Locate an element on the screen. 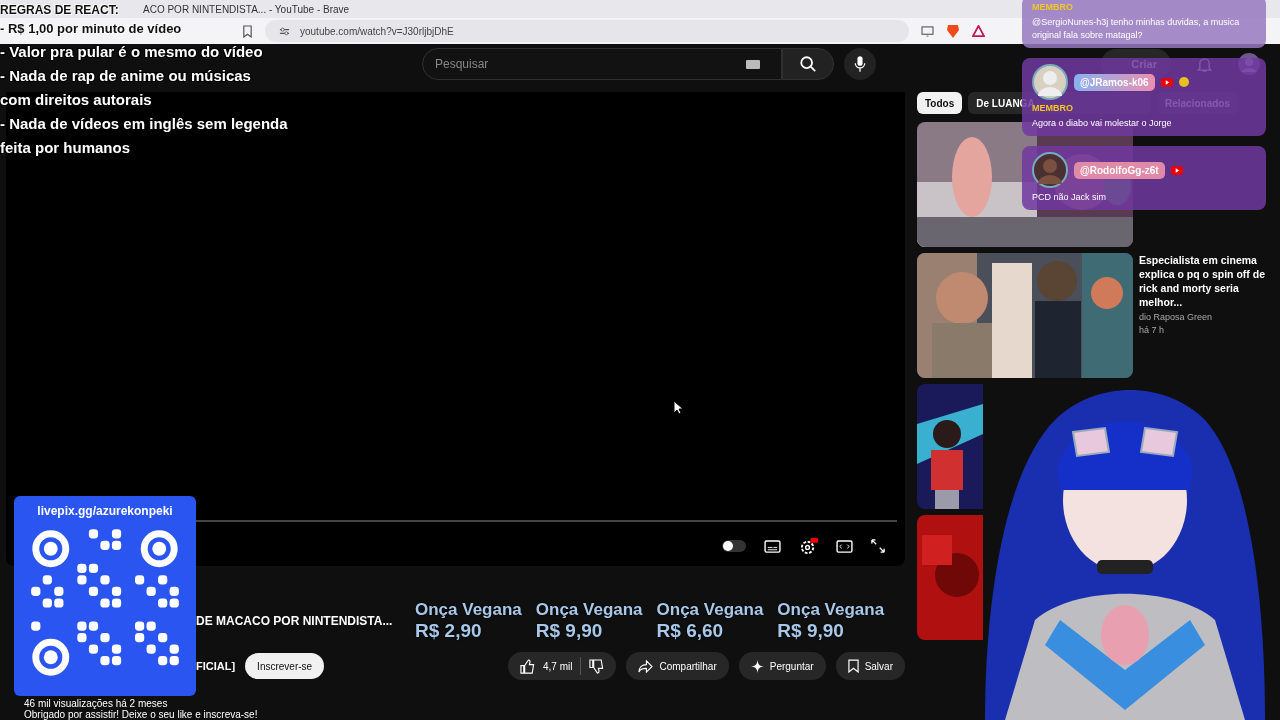 This screenshot has width=1280, height=720. search-field: Pesquisar is located at coordinates (602, 64).